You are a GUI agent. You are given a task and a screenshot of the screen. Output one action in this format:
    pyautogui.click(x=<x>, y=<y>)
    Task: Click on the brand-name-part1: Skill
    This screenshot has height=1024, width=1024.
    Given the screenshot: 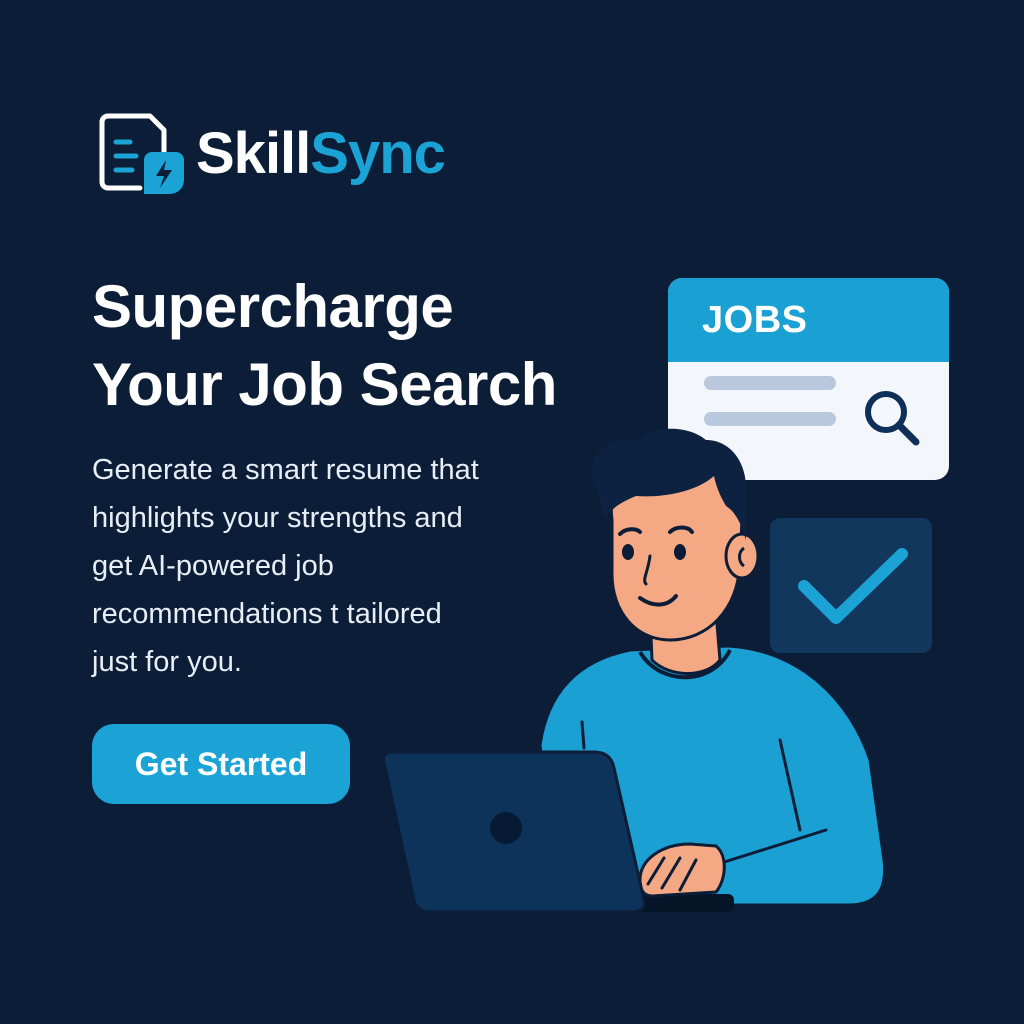 What is the action you would take?
    pyautogui.click(x=253, y=153)
    